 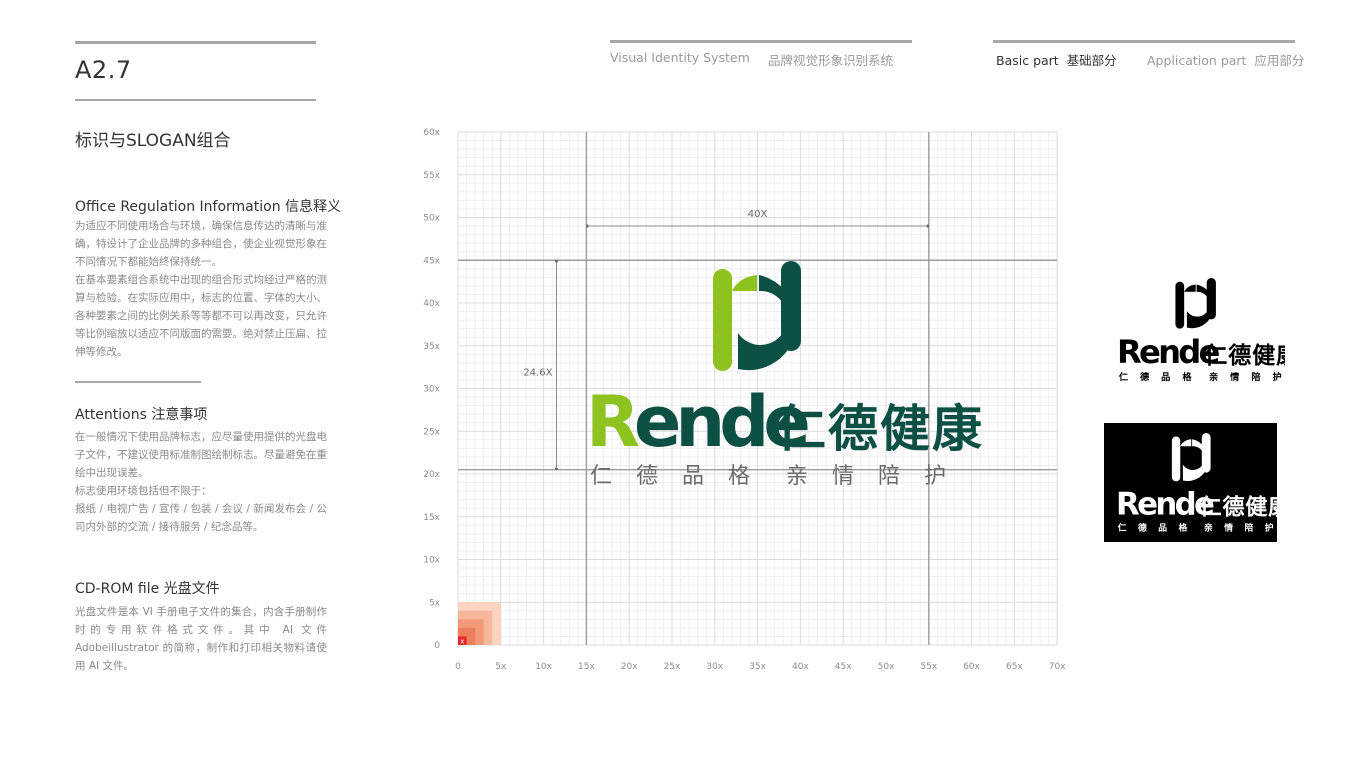 What do you see at coordinates (431, 219) in the screenshot?
I see `y-tick-label: 50x` at bounding box center [431, 219].